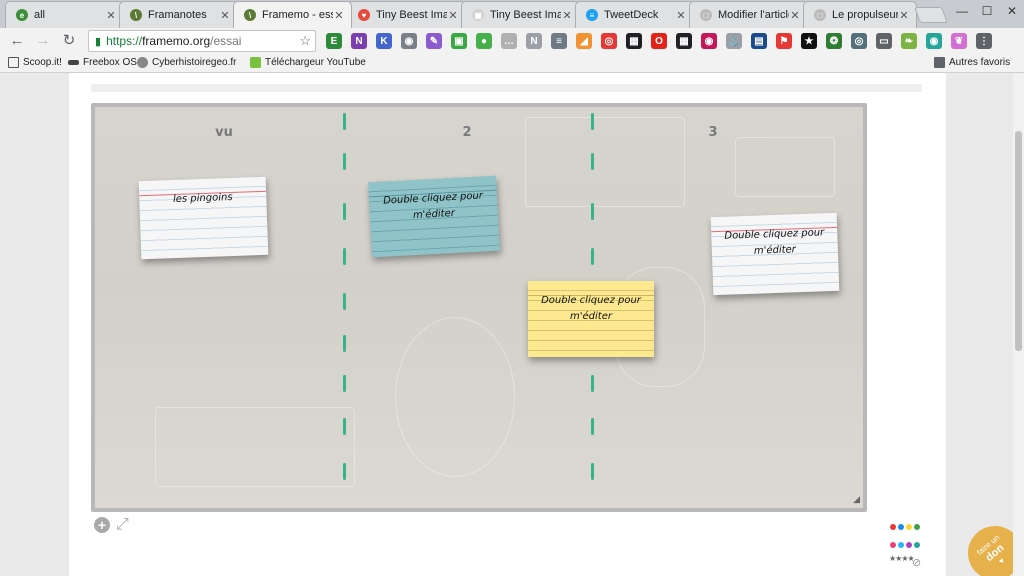 The height and width of the screenshot is (576, 1024). I want to click on feedly-icon: ▣, so click(459, 41).